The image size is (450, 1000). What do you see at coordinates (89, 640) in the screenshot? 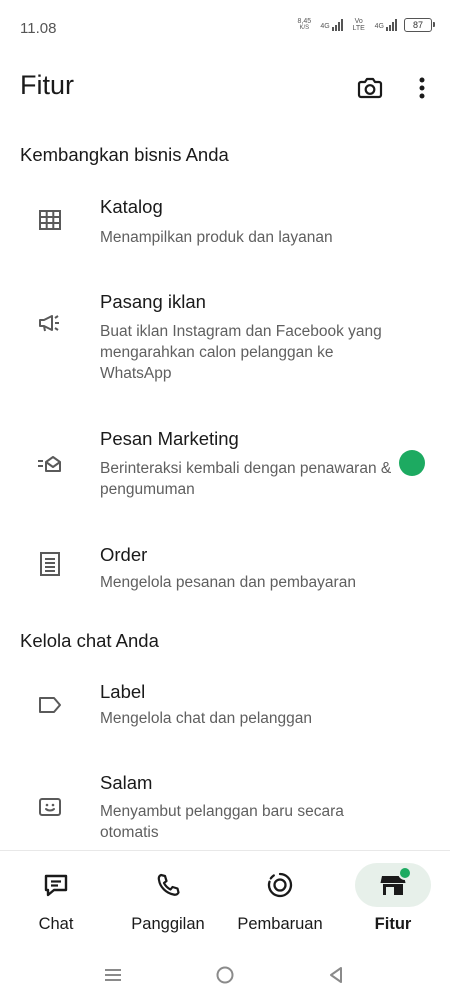
I see `section-title-manage-chats: Kelola chat Anda` at bounding box center [89, 640].